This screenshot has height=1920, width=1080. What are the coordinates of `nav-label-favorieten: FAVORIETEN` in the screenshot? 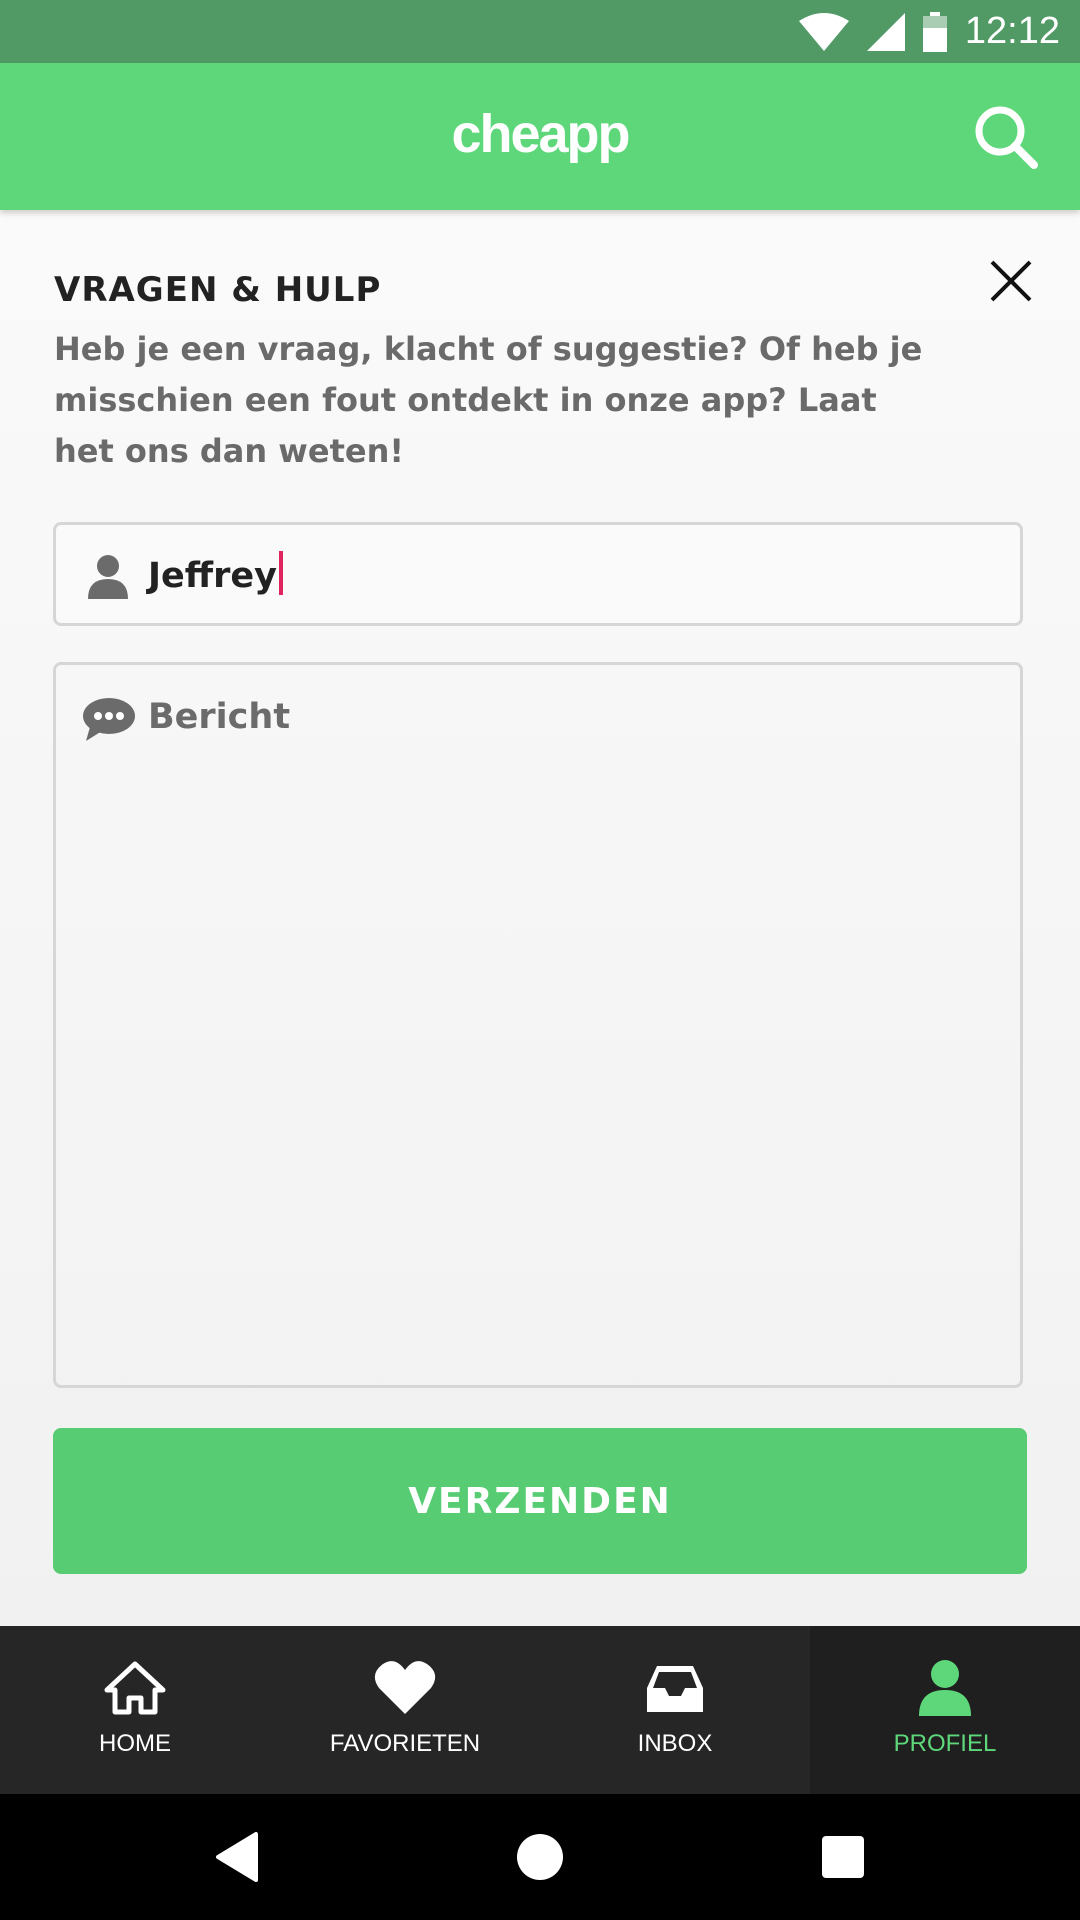 It's located at (405, 1743).